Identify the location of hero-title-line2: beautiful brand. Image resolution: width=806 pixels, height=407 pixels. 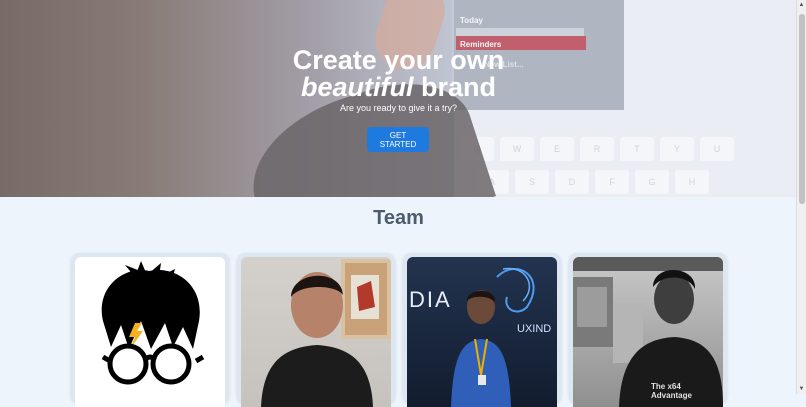
(398, 87).